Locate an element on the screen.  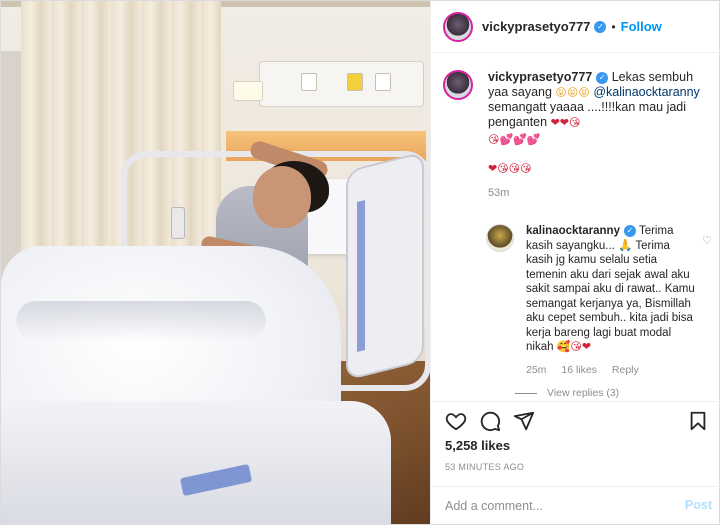
caption-username: vickyprasetyo777 is located at coordinates (540, 77).